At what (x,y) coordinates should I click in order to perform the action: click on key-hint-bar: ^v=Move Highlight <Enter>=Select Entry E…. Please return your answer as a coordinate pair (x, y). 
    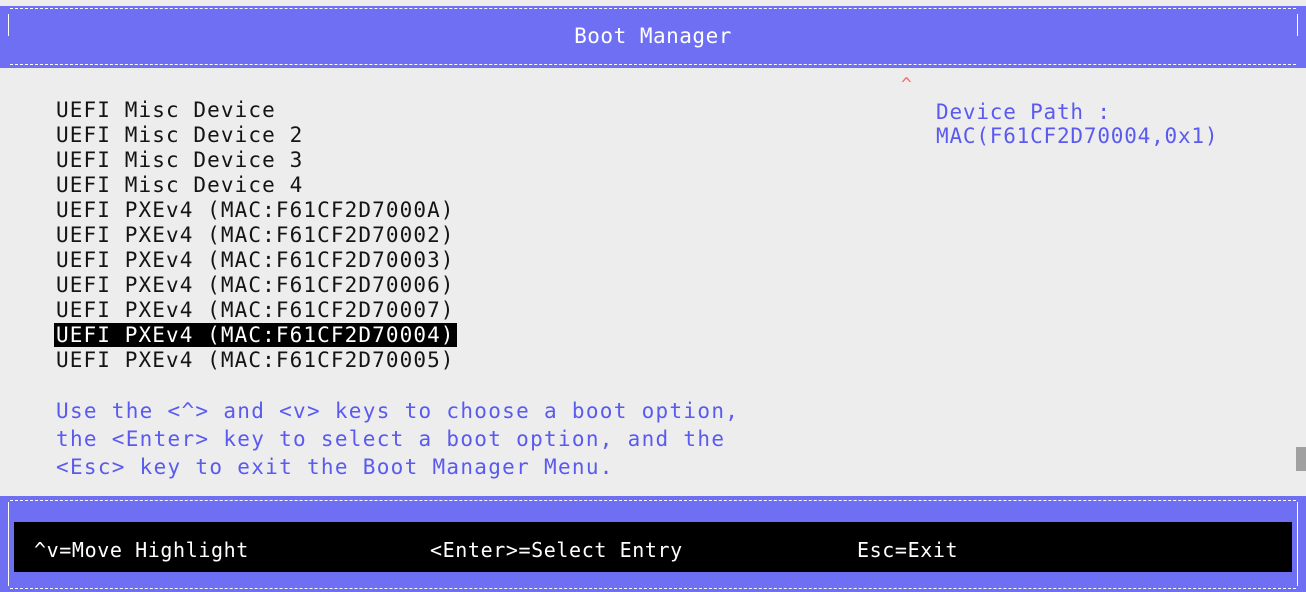
    Looking at the image, I should click on (653, 547).